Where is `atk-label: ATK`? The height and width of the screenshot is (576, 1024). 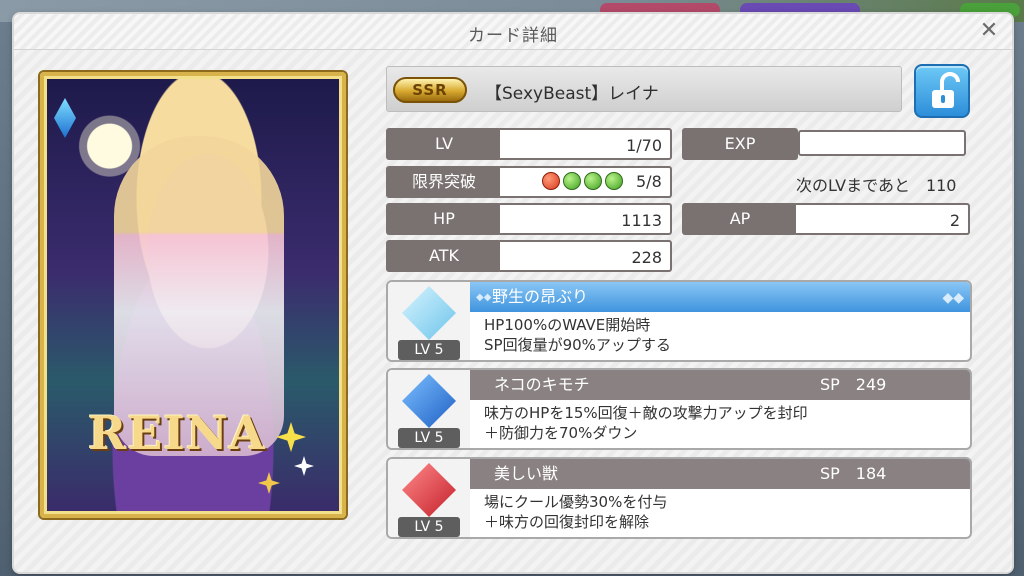 atk-label: ATK is located at coordinates (444, 256).